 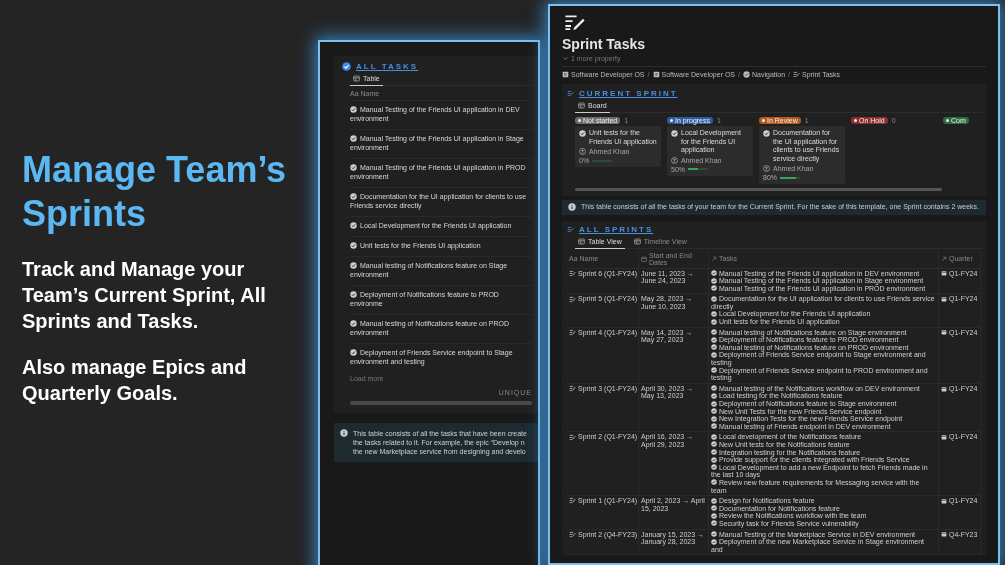 I want to click on promo-text: Track and Manage your Team’s Current Sprint, All Sprints and Tasks., so click(x=144, y=295).